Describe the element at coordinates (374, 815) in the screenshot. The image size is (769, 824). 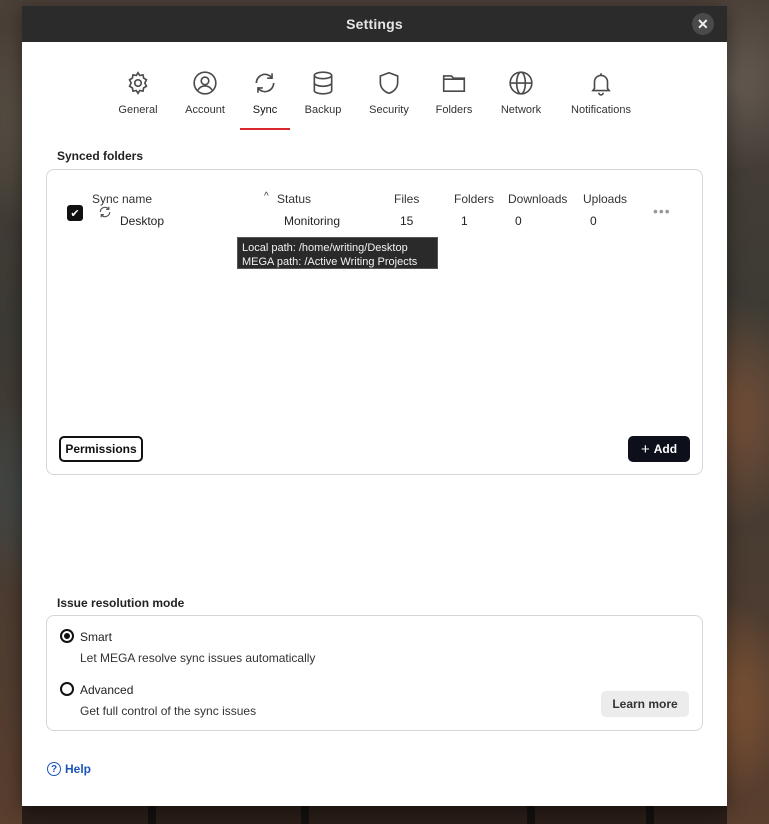
I see `desktop-background-strip` at that location.